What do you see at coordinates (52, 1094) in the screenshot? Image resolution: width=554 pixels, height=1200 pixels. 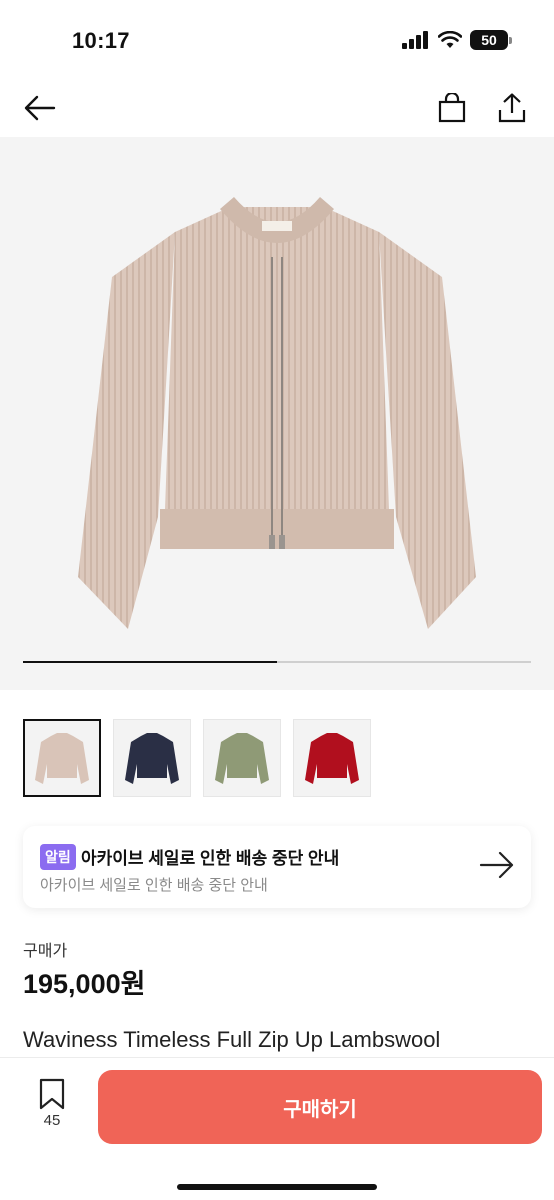 I see `bookmark-icon` at bounding box center [52, 1094].